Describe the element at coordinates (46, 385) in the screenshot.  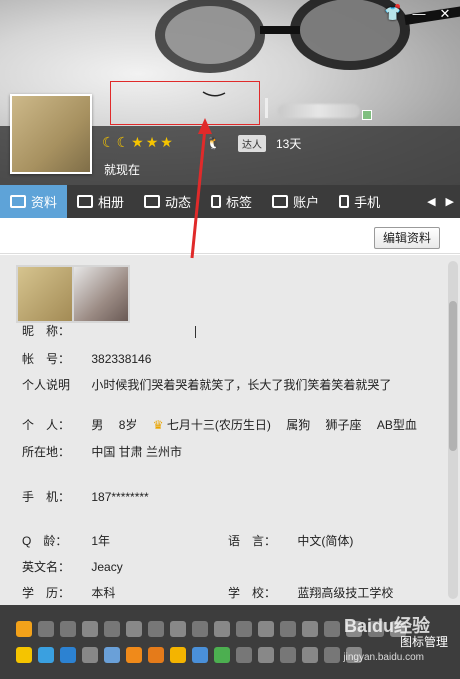
I see `field-label: 个人说明` at that location.